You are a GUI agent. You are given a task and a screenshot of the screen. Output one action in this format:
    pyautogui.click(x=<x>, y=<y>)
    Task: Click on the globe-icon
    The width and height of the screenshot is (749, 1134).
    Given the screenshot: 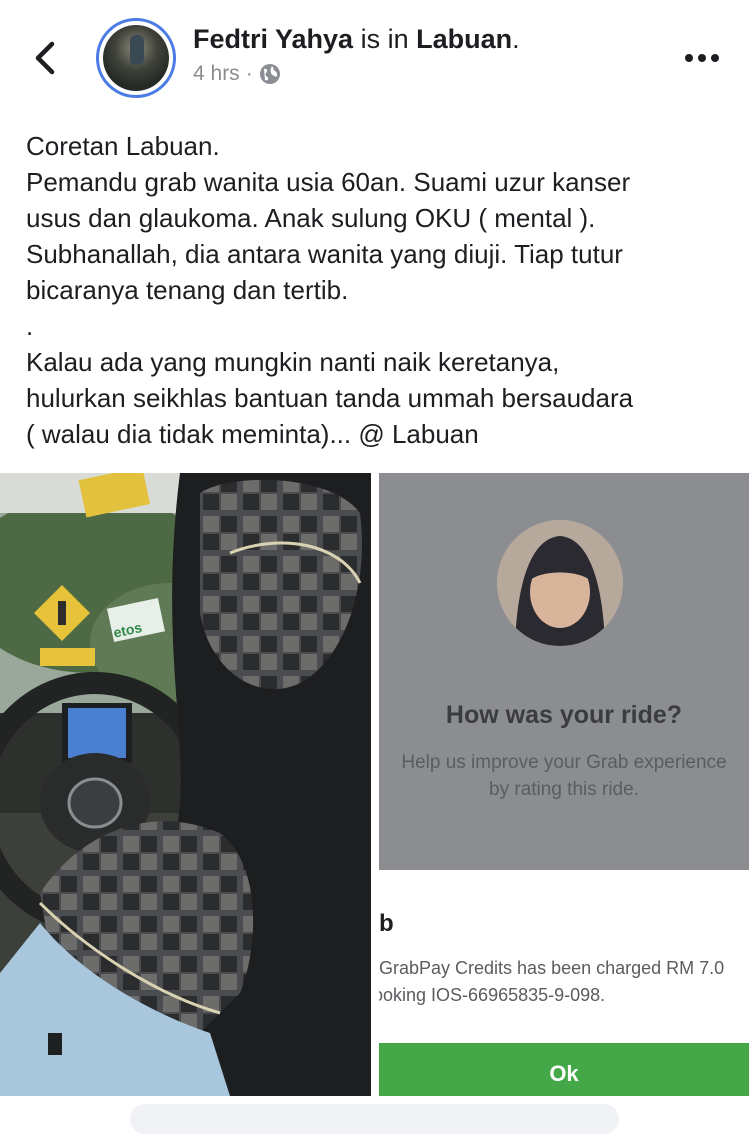 What is the action you would take?
    pyautogui.click(x=269, y=74)
    